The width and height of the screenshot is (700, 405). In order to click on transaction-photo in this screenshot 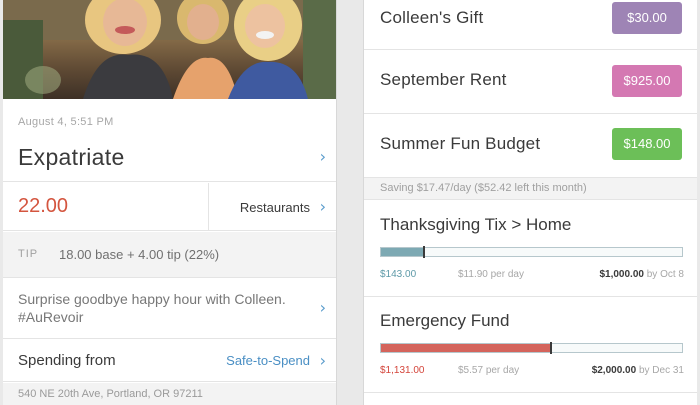, I will do `click(169, 49)`.